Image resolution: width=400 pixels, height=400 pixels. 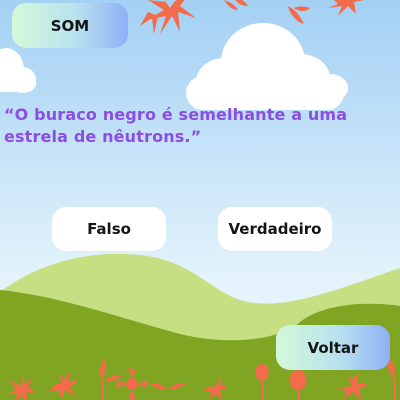 I want to click on sound-button: SOM, so click(x=70, y=25).